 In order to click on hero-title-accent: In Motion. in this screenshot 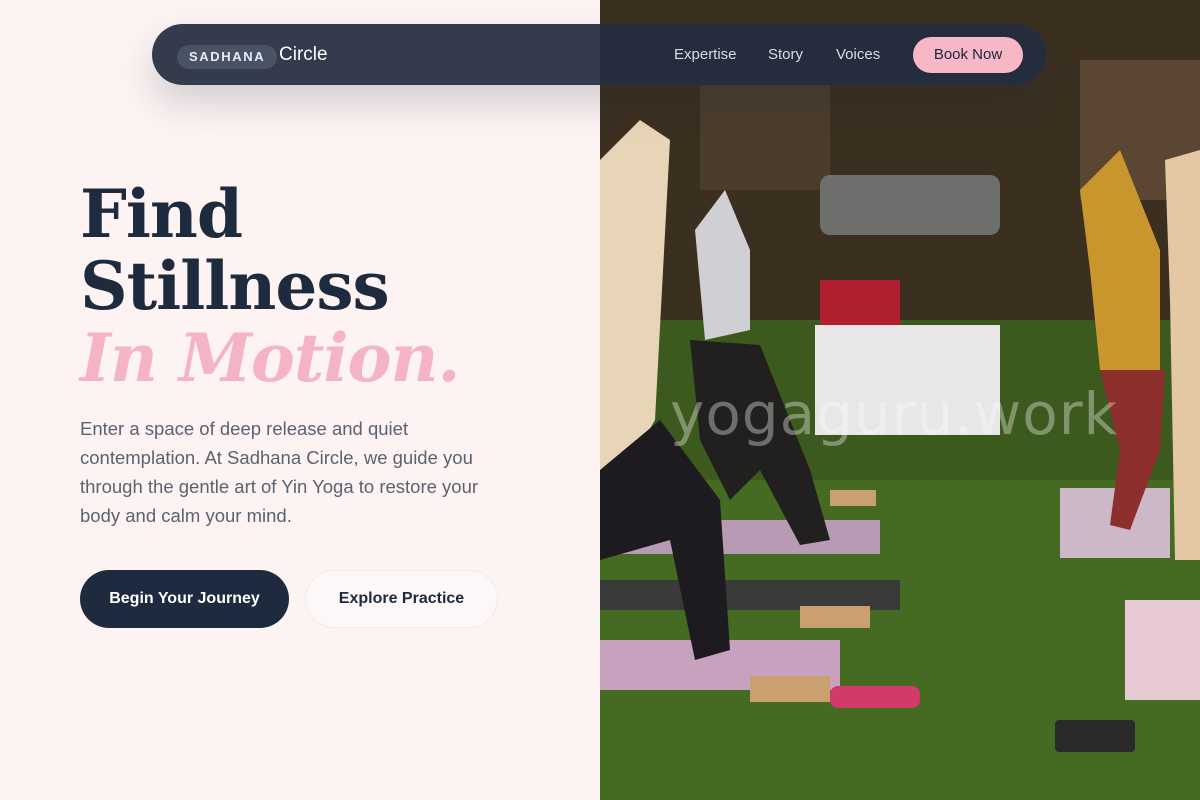, I will do `click(270, 358)`.